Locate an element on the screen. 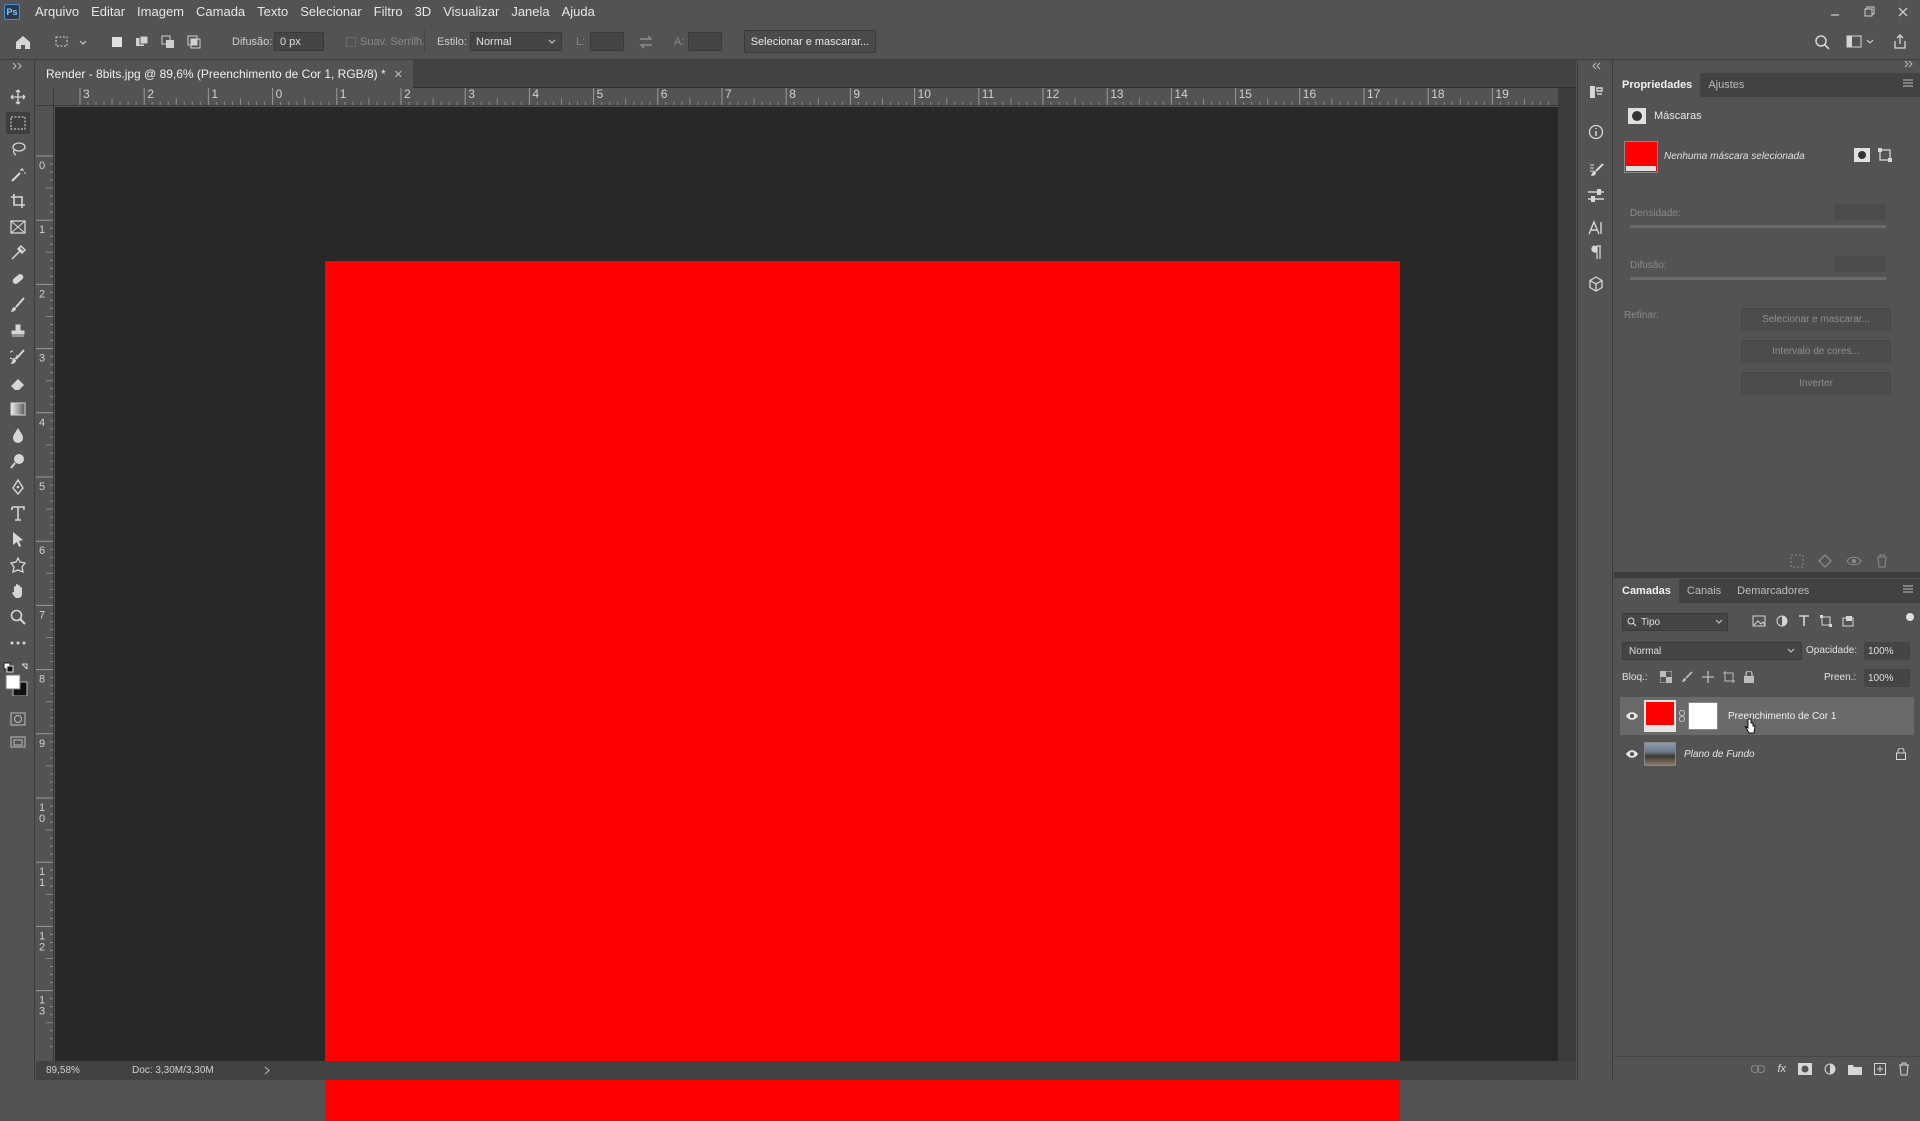 This screenshot has width=1920, height=1121. menu-janela: Janela is located at coordinates (530, 11).